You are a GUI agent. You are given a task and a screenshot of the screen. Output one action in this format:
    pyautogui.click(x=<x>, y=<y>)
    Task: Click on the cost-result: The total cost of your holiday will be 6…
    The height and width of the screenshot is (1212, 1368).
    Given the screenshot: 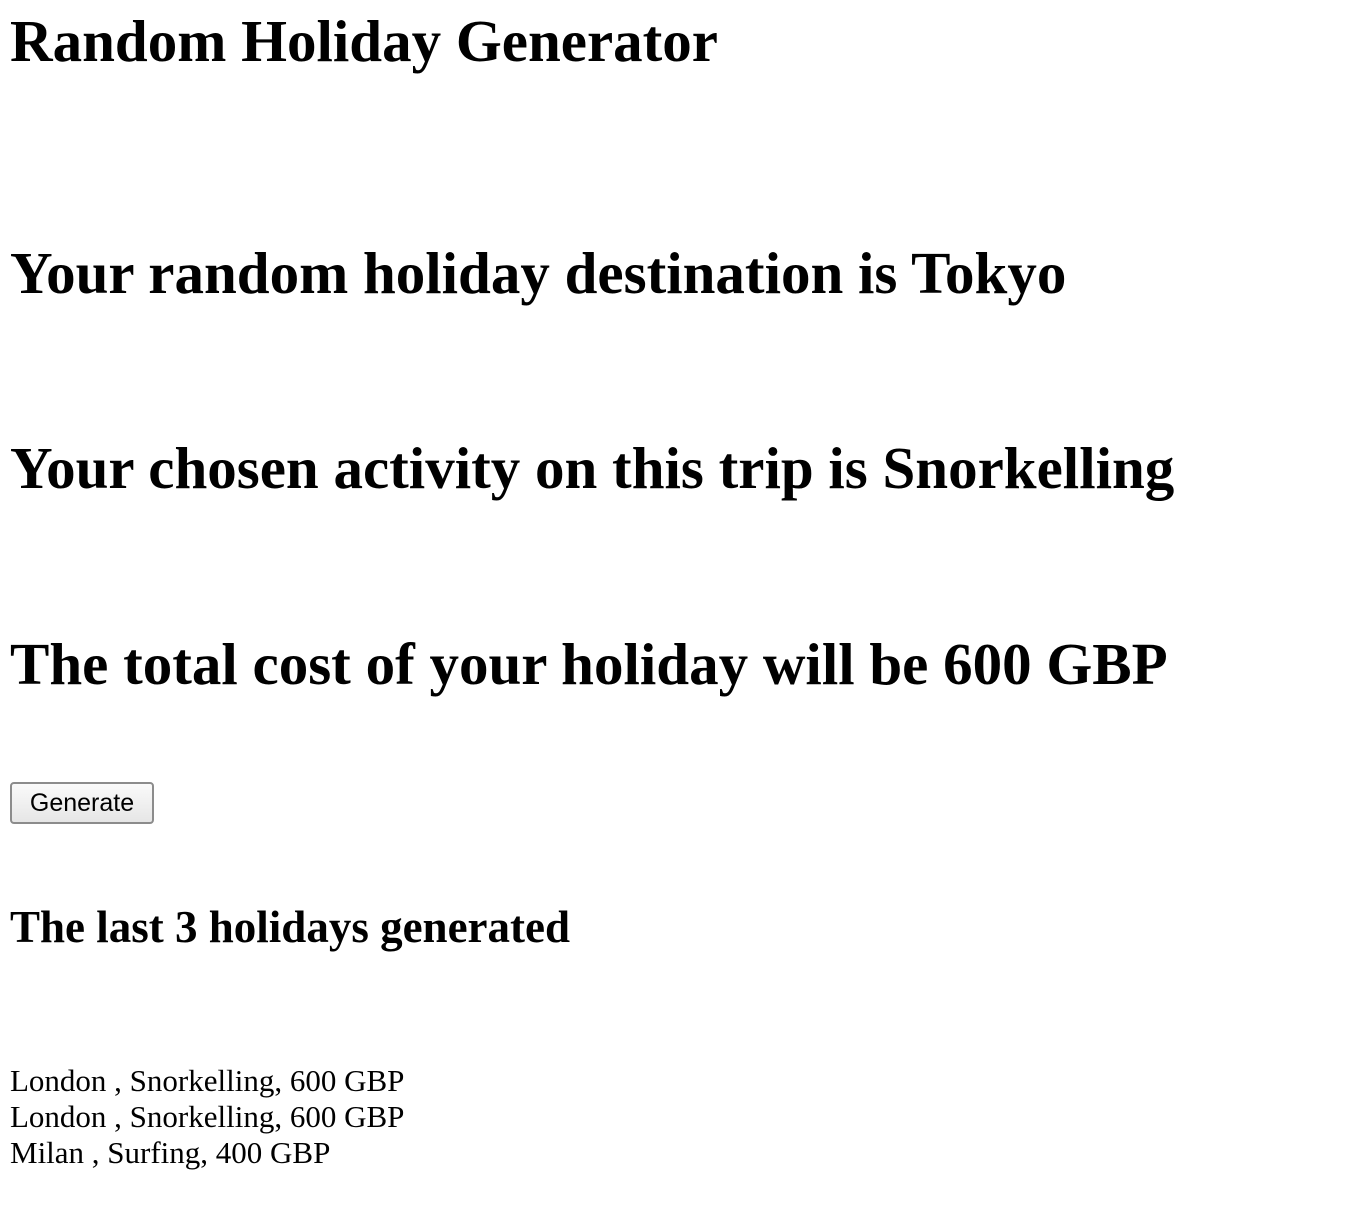 What is the action you would take?
    pyautogui.click(x=589, y=664)
    